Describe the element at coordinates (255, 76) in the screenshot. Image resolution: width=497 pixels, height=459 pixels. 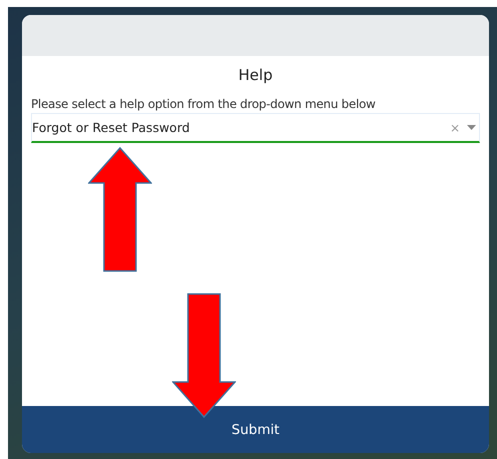
I see `dialog-title: Help` at that location.